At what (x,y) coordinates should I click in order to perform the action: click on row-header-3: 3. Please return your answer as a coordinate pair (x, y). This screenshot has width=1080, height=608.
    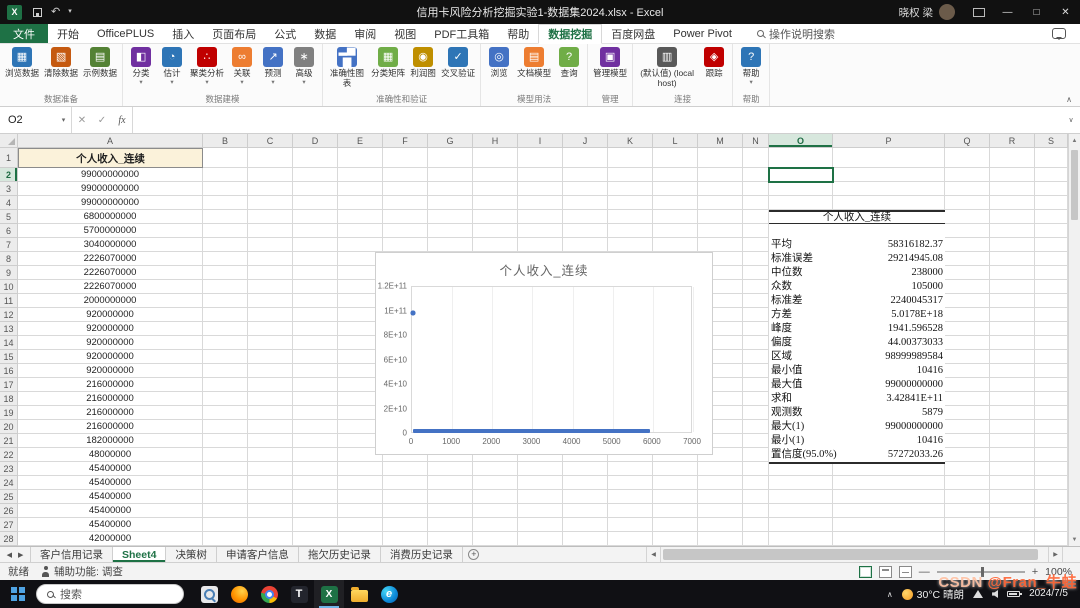
    Looking at the image, I should click on (9, 189).